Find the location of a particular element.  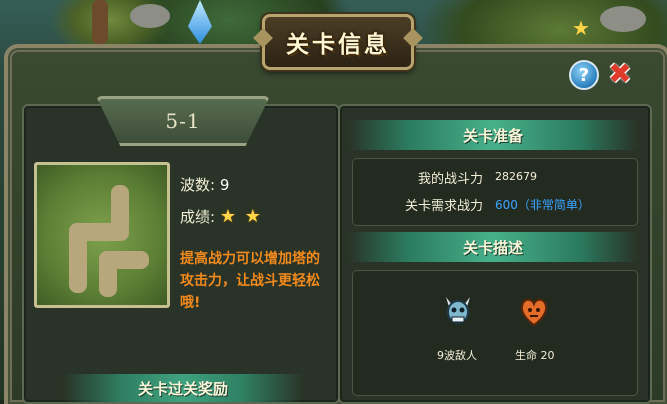

my-power-label: 我的战斗力 is located at coordinates (450, 179).